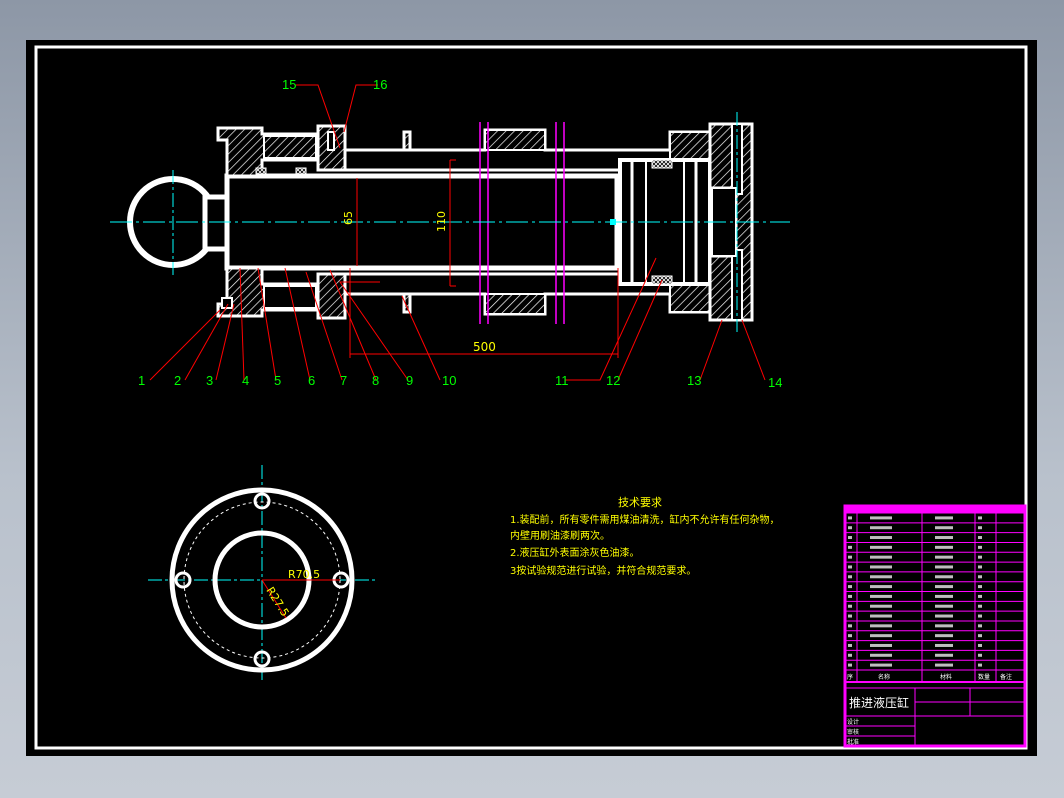 The height and width of the screenshot is (798, 1064). I want to click on callout-12: 12, so click(613, 380).